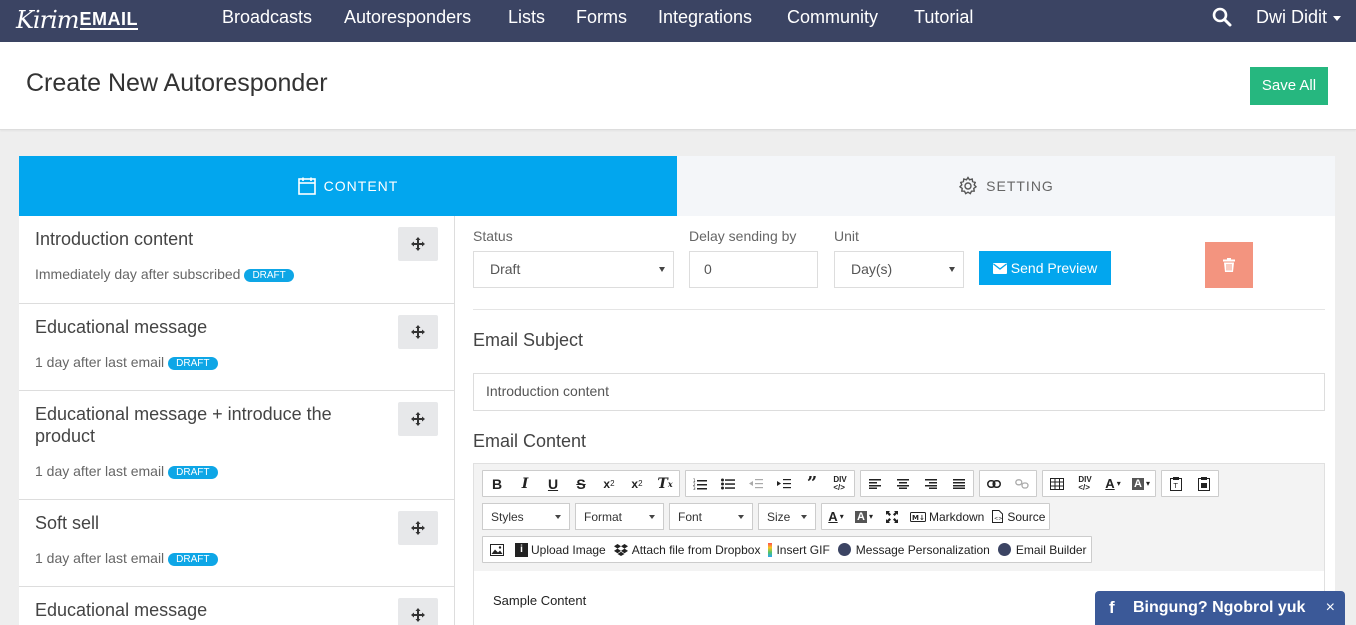 The width and height of the screenshot is (1356, 625). Describe the element at coordinates (1085, 483) in the screenshot. I see `div-icon: DIV </>` at that location.